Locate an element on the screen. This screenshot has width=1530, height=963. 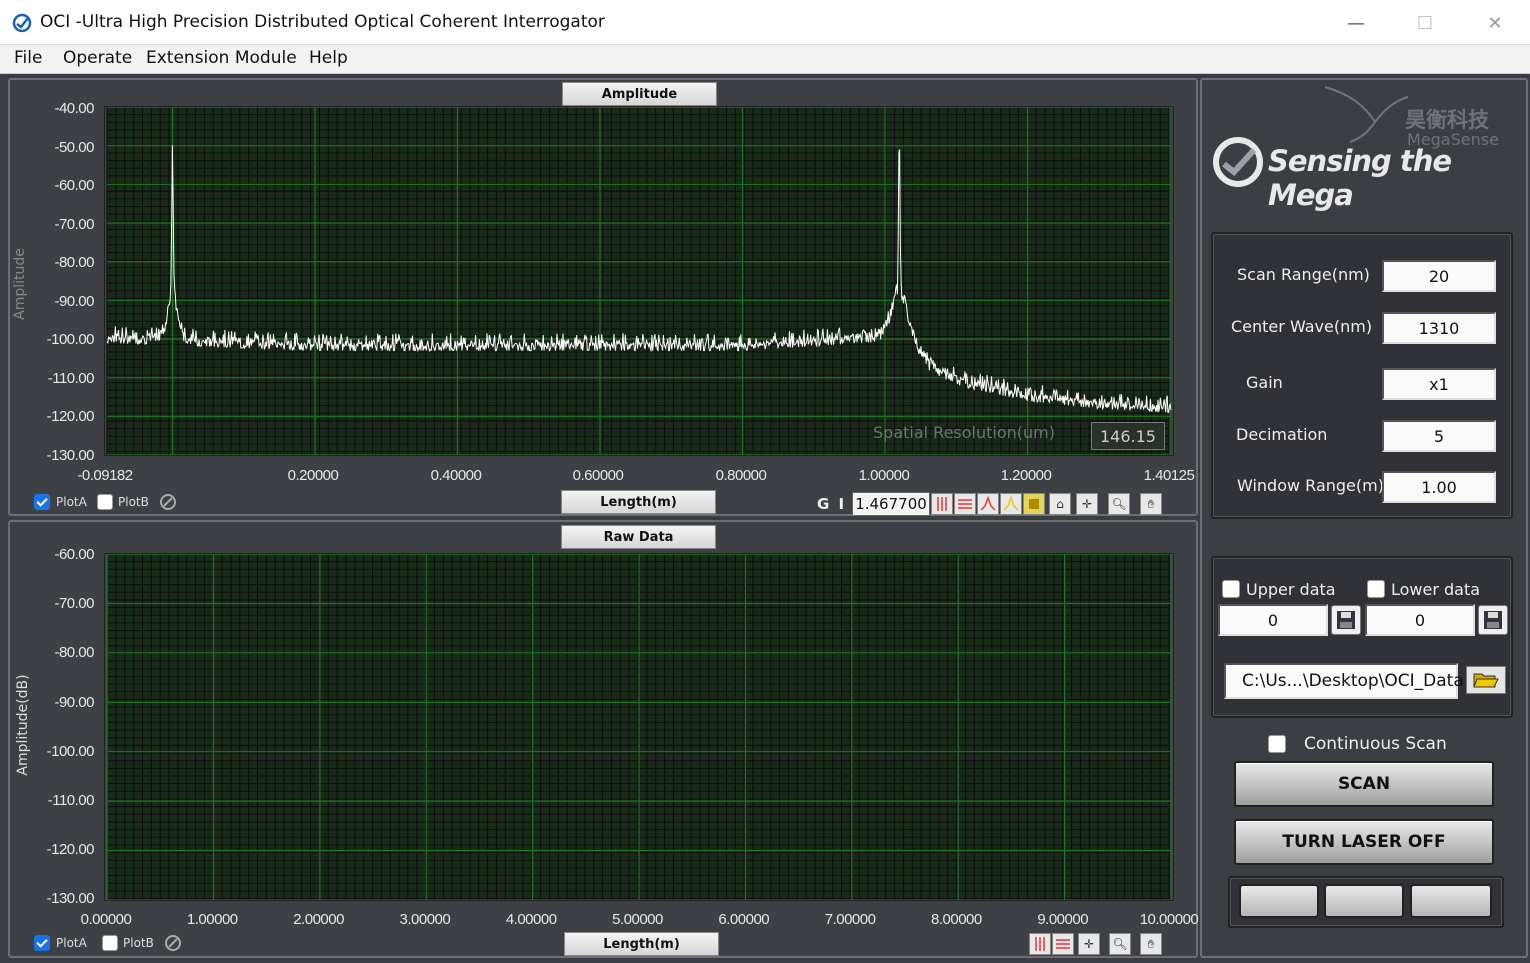
raw-x-tick-label: 8.00000 is located at coordinates (956, 919).